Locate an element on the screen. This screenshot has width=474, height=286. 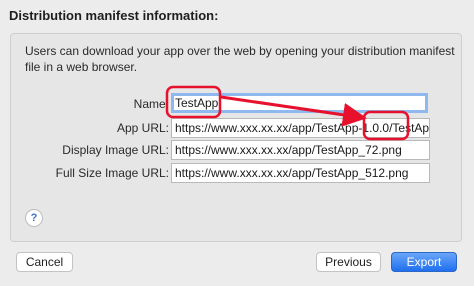
display-image-url-label: Display Image URL: is located at coordinates (115, 150).